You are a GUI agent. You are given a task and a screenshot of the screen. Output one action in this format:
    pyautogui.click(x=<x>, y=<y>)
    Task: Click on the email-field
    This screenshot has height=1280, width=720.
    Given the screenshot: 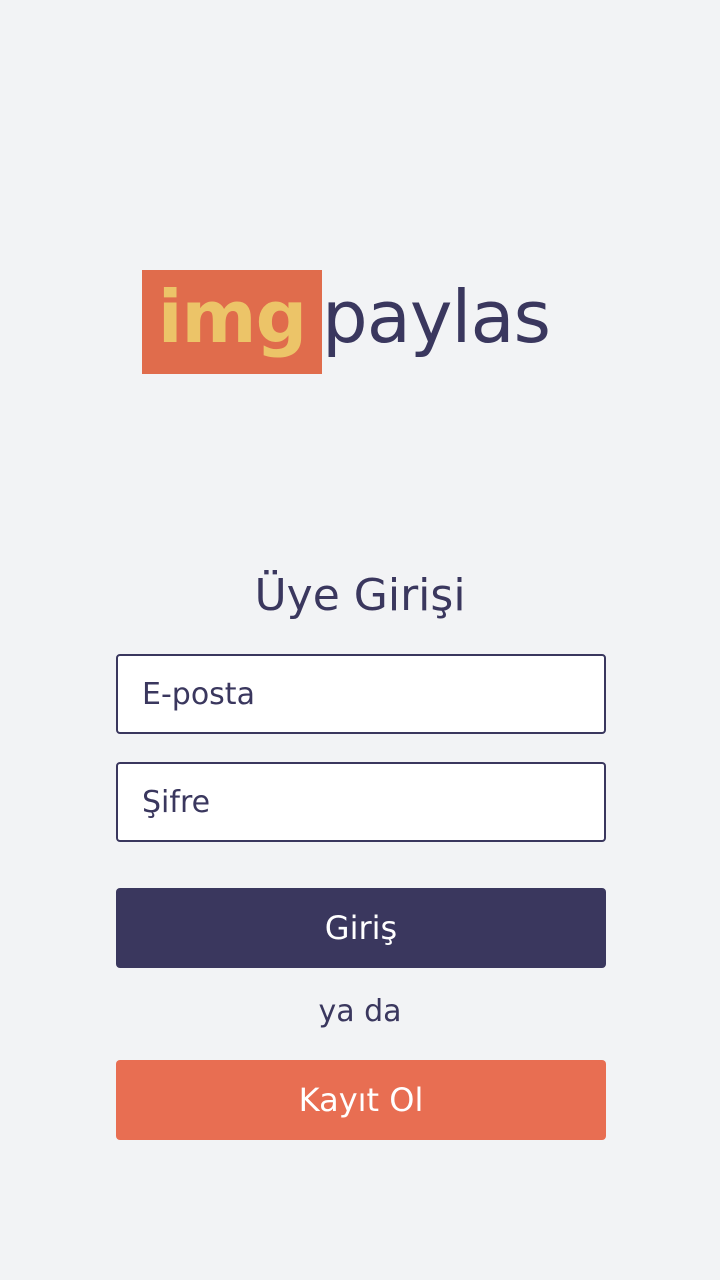 What is the action you would take?
    pyautogui.click(x=361, y=694)
    